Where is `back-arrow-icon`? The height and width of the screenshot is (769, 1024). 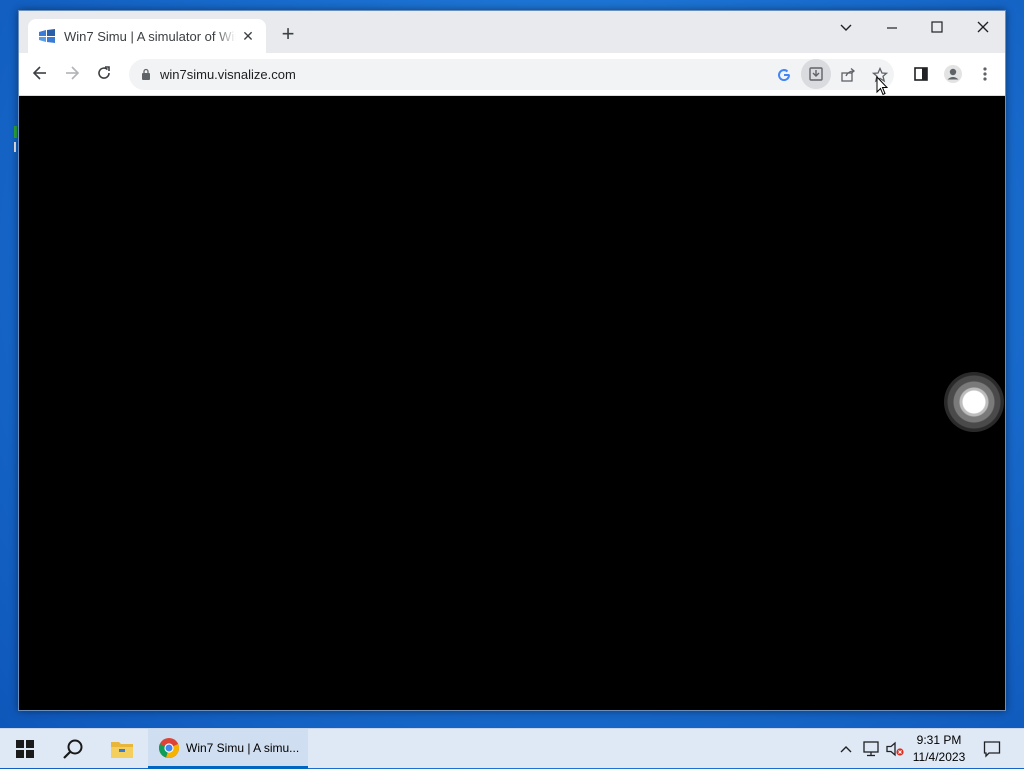
back-arrow-icon is located at coordinates (39, 73).